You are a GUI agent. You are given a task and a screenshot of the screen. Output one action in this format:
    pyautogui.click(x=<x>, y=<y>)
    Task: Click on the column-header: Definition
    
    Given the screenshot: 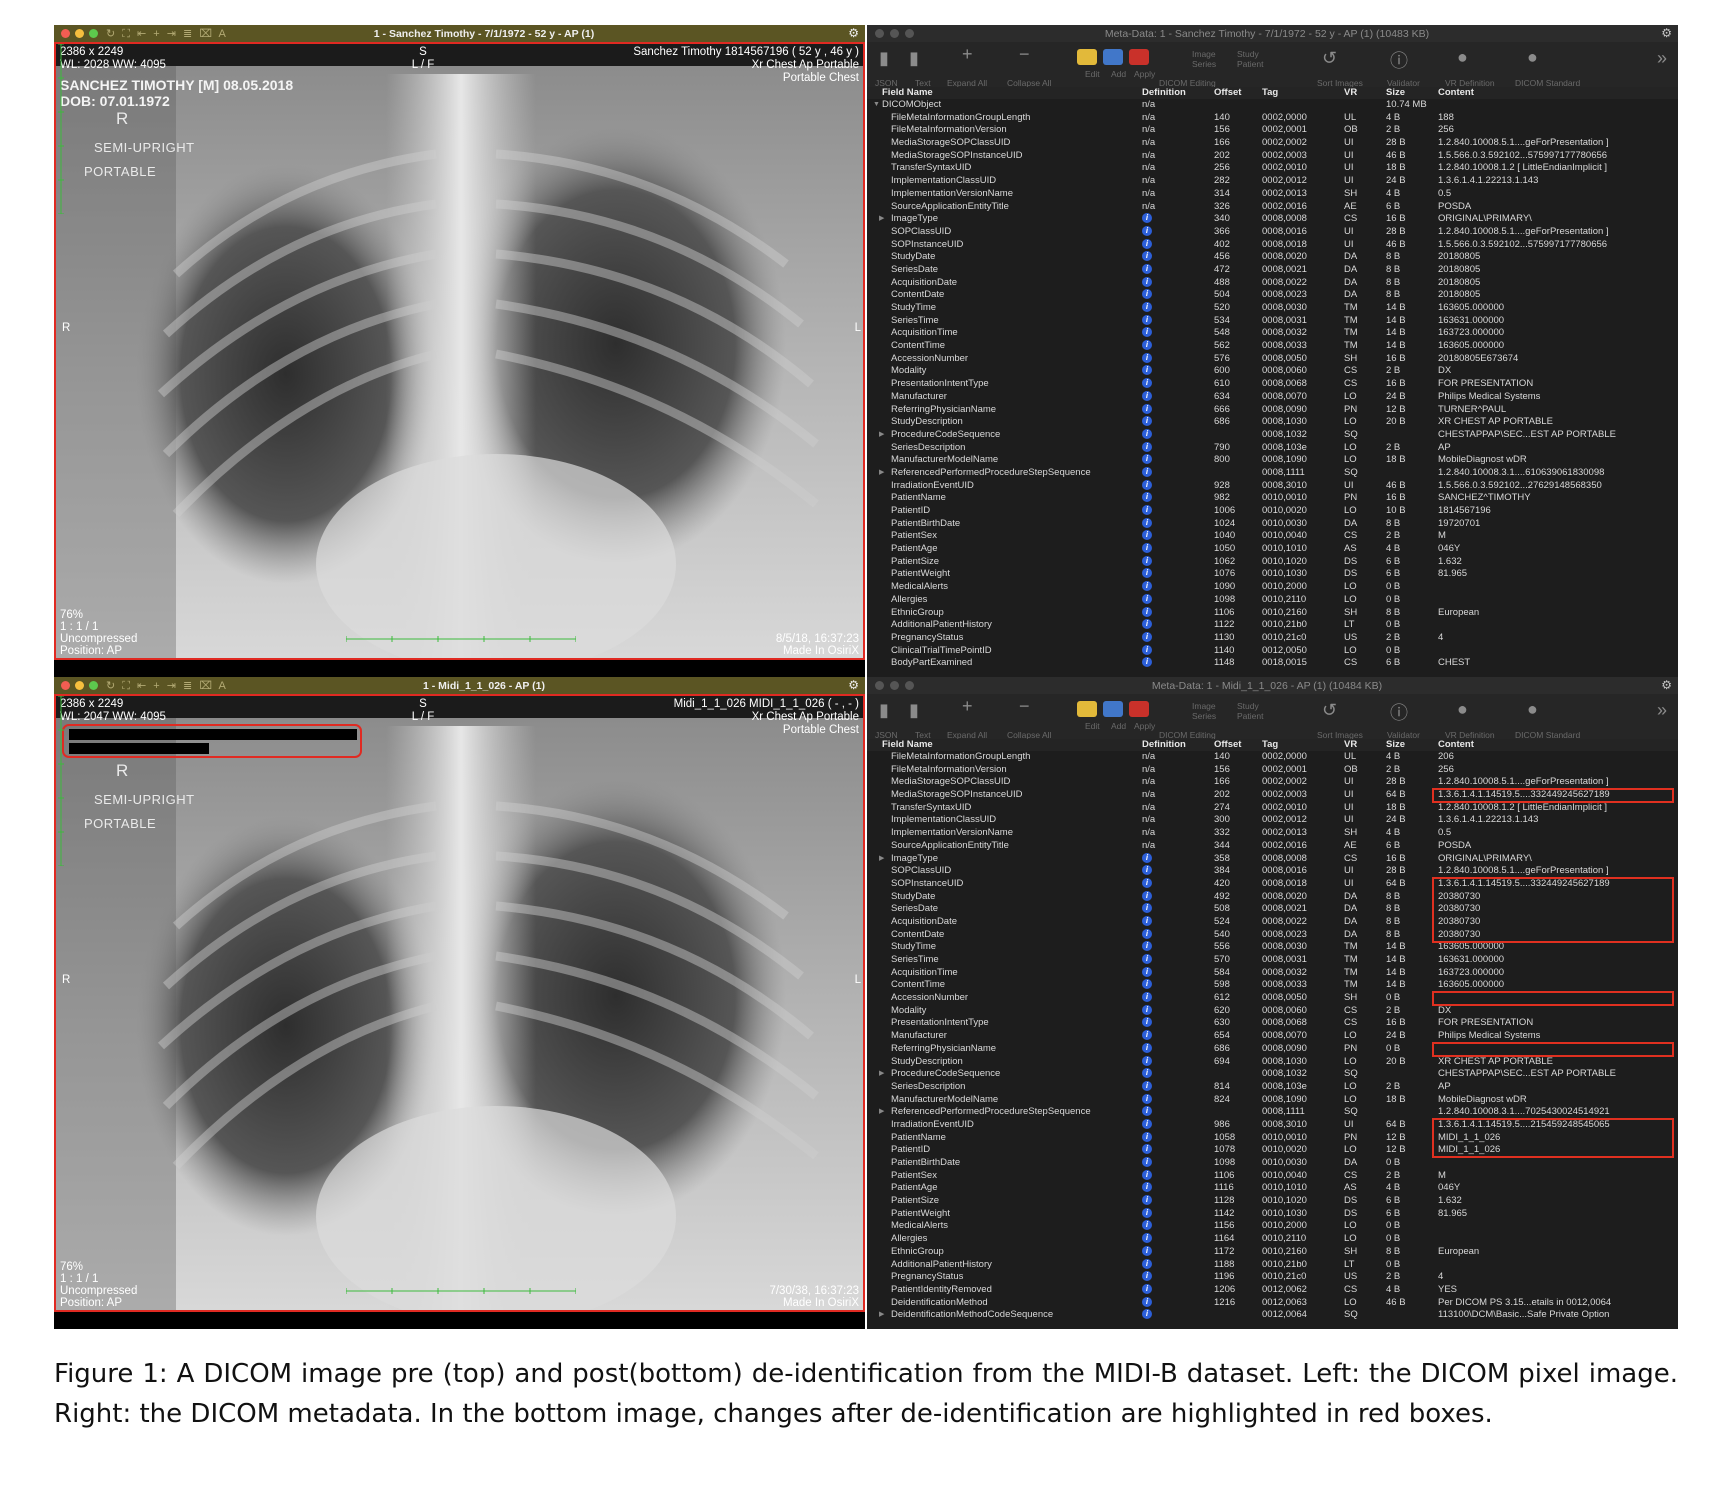 What is the action you would take?
    pyautogui.click(x=1164, y=92)
    